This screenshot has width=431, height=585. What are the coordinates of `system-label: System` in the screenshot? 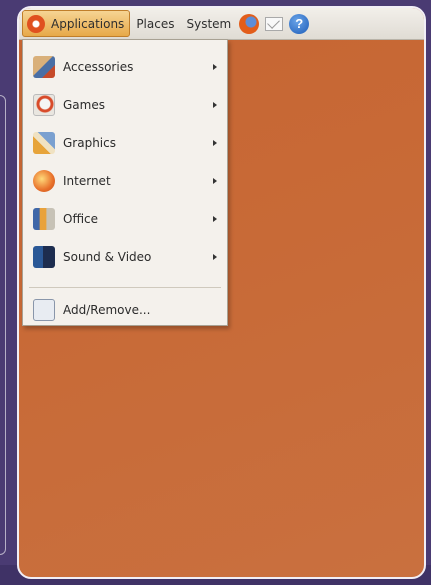 It's located at (209, 23).